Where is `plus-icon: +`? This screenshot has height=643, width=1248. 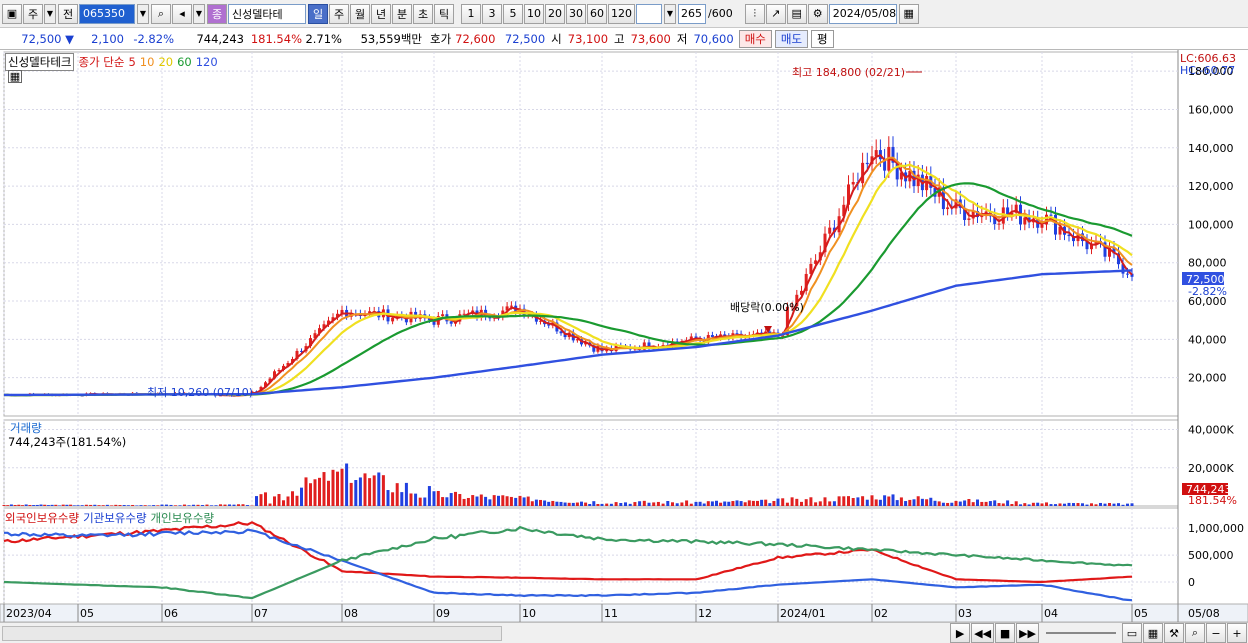 plus-icon: + is located at coordinates (1237, 633).